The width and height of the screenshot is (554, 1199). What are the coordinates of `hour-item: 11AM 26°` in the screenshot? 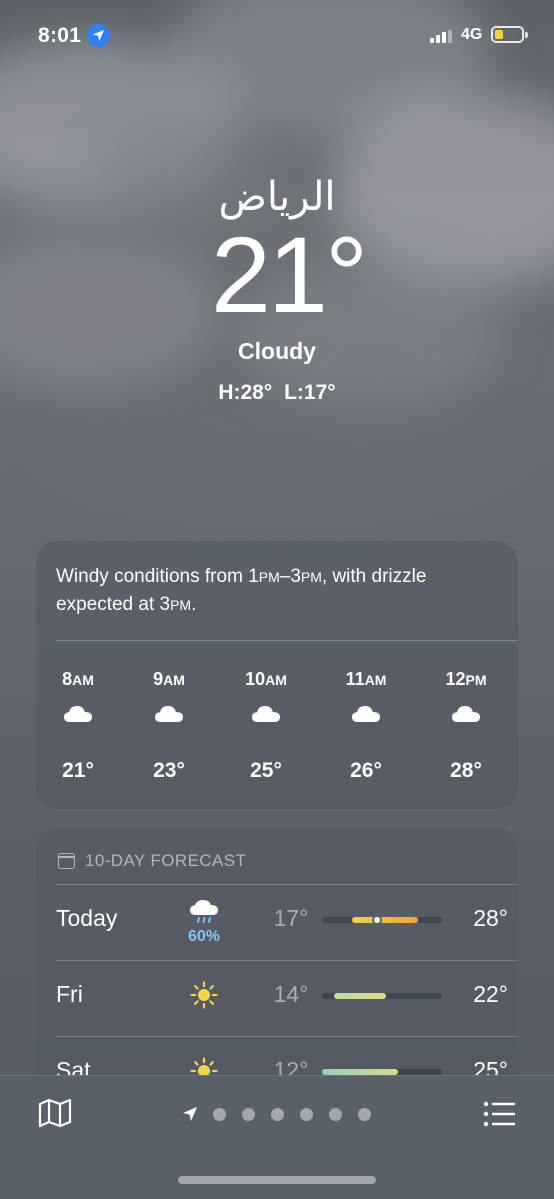 It's located at (366, 726).